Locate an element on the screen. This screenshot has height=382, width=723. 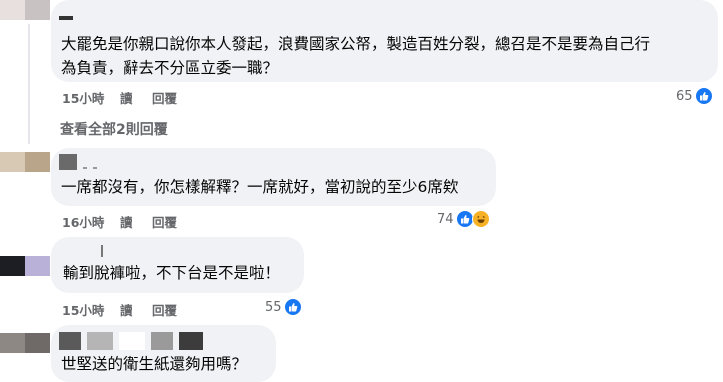
comment-bubble: 輸到脫褲啦，不下台是不是啦！ is located at coordinates (177, 265).